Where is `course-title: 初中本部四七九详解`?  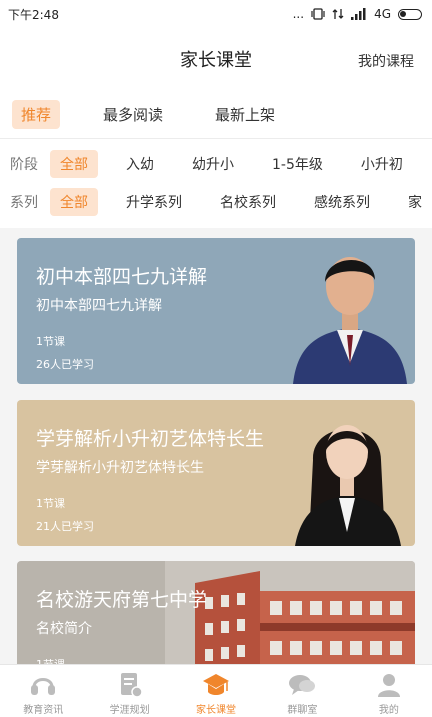 course-title: 初中本部四七九详解 is located at coordinates (122, 277).